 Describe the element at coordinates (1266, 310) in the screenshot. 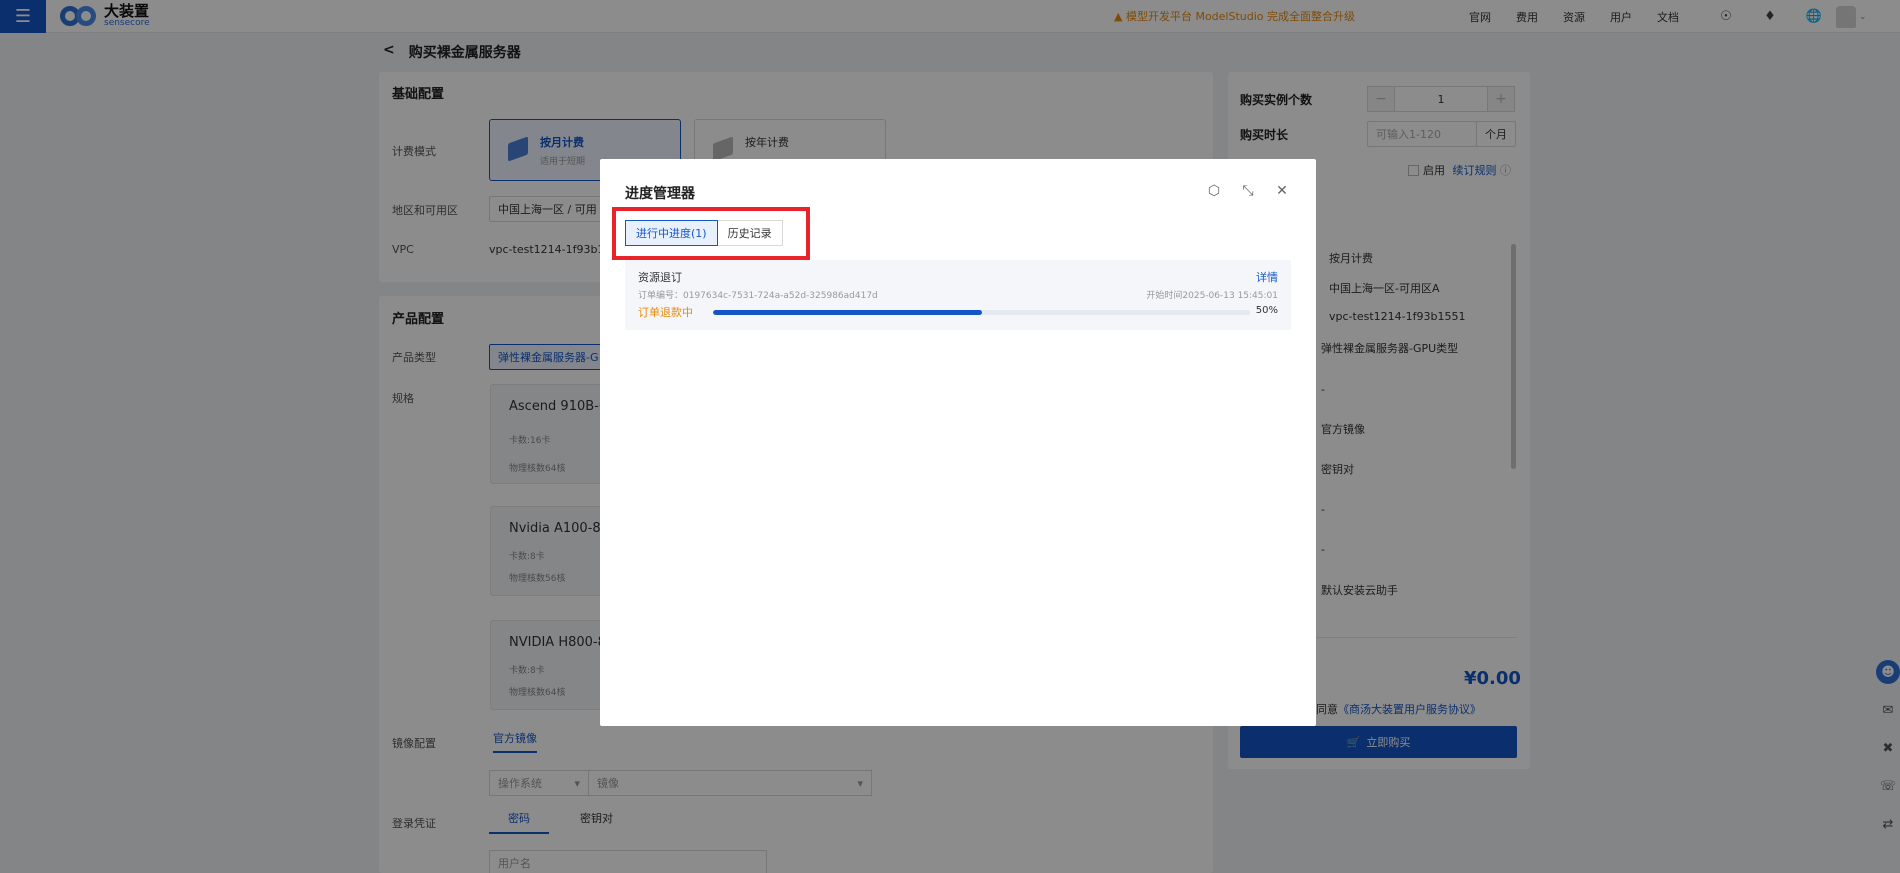

I see `task-percent: 50%` at that location.